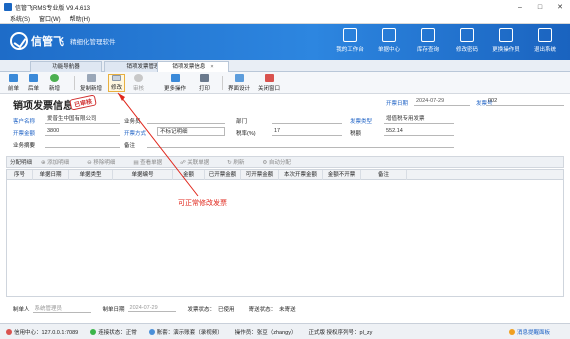 The image size is (570, 339). Describe the element at coordinates (91, 78) in the screenshot. I see `copy-icon` at that location.